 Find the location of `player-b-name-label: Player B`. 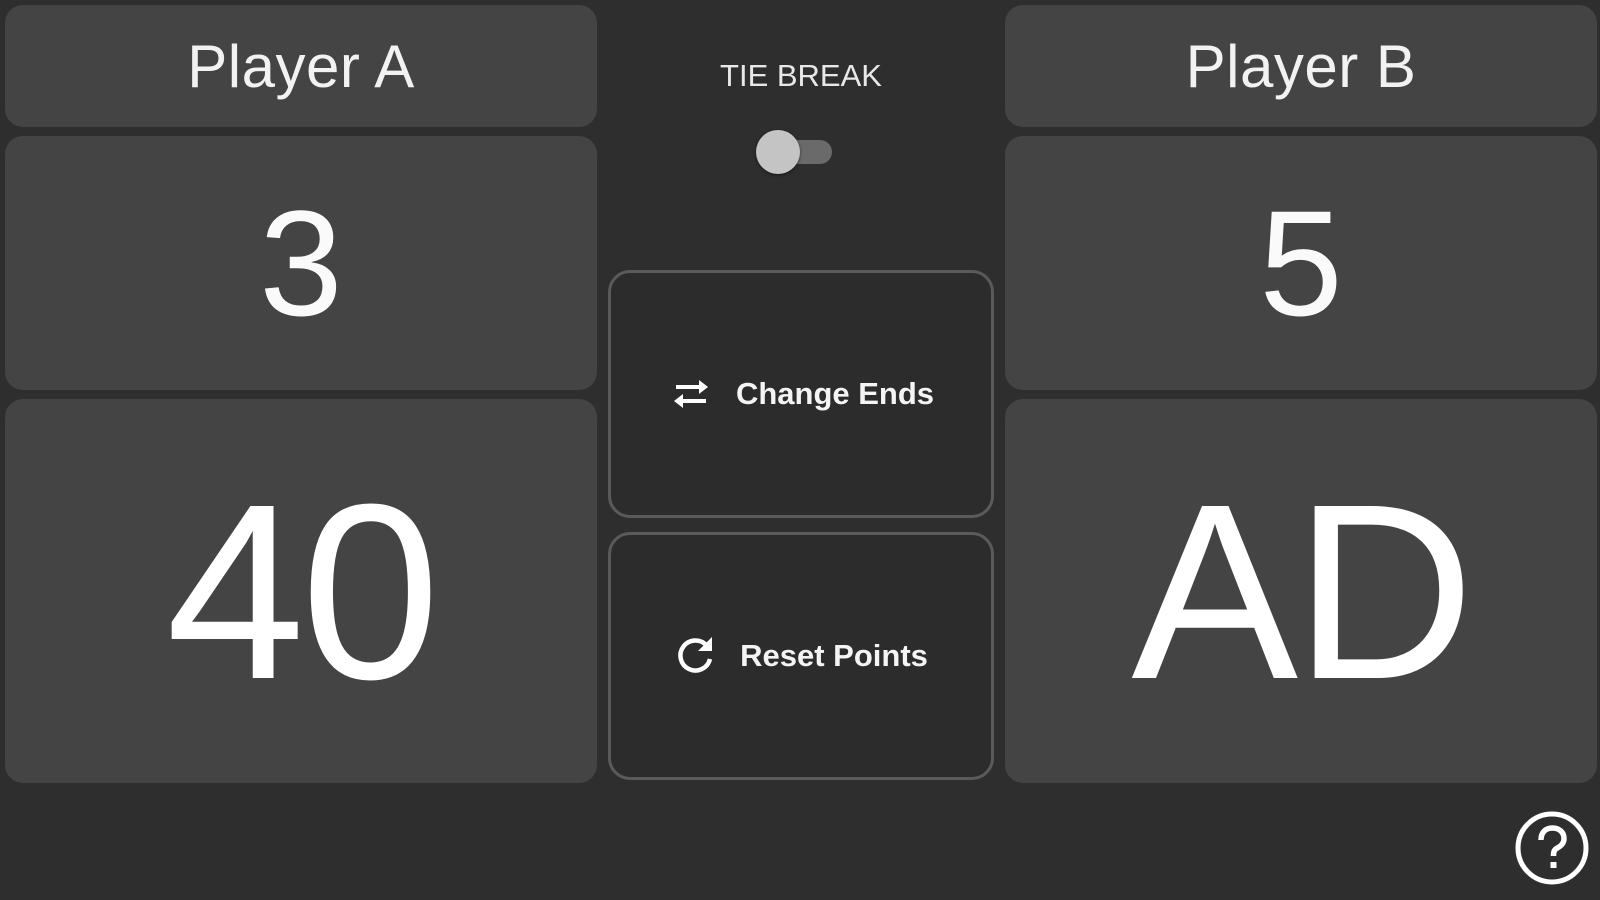

player-b-name-label: Player B is located at coordinates (1301, 66).